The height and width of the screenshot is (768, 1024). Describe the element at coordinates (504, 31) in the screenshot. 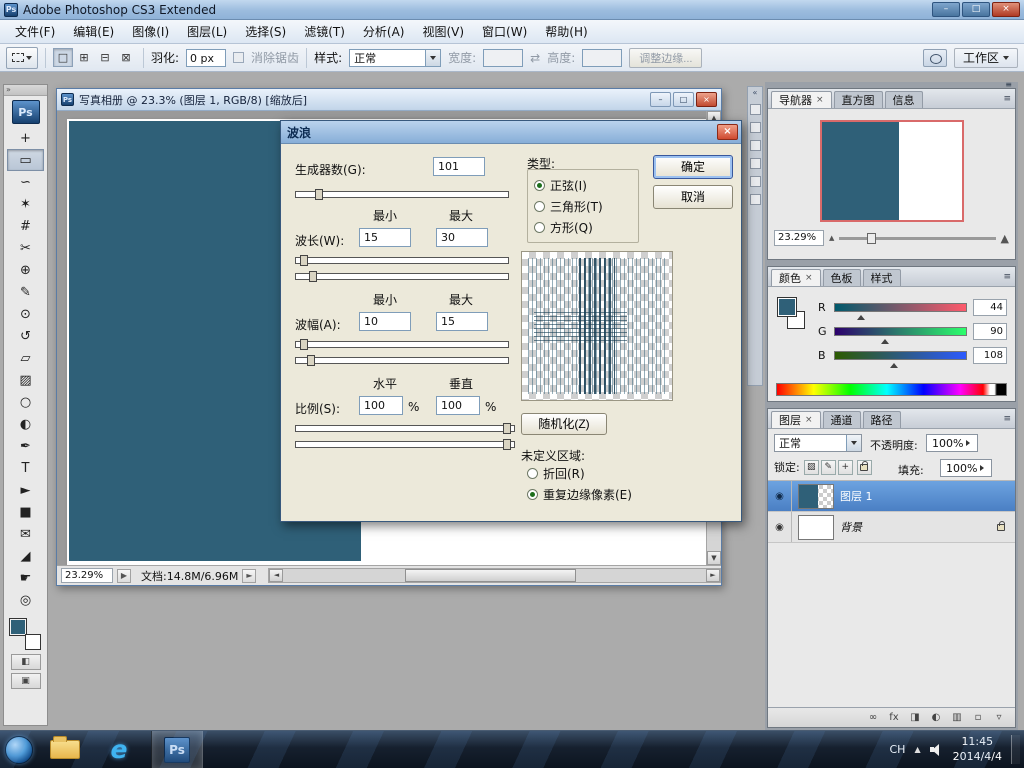

I see `menu-window: 窗口(W)` at that location.